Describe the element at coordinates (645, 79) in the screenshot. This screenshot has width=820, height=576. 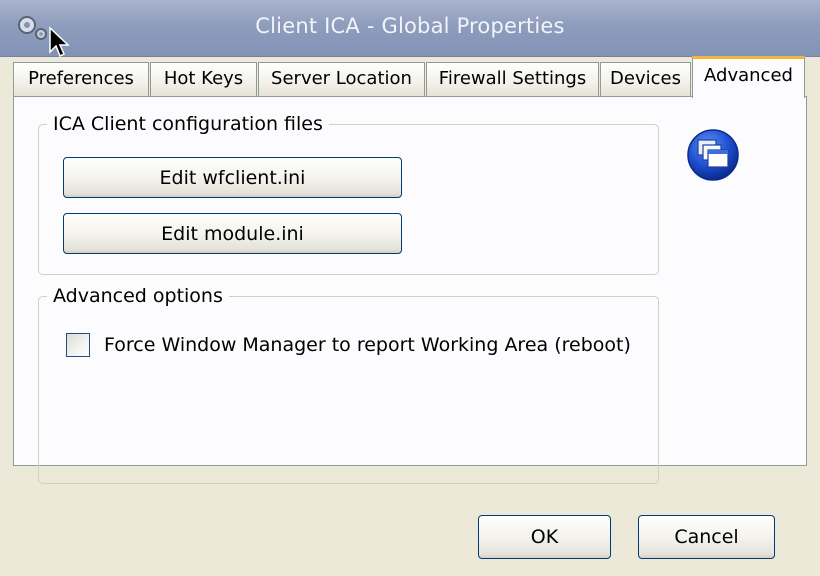
I see `tab-devices: Devices` at that location.